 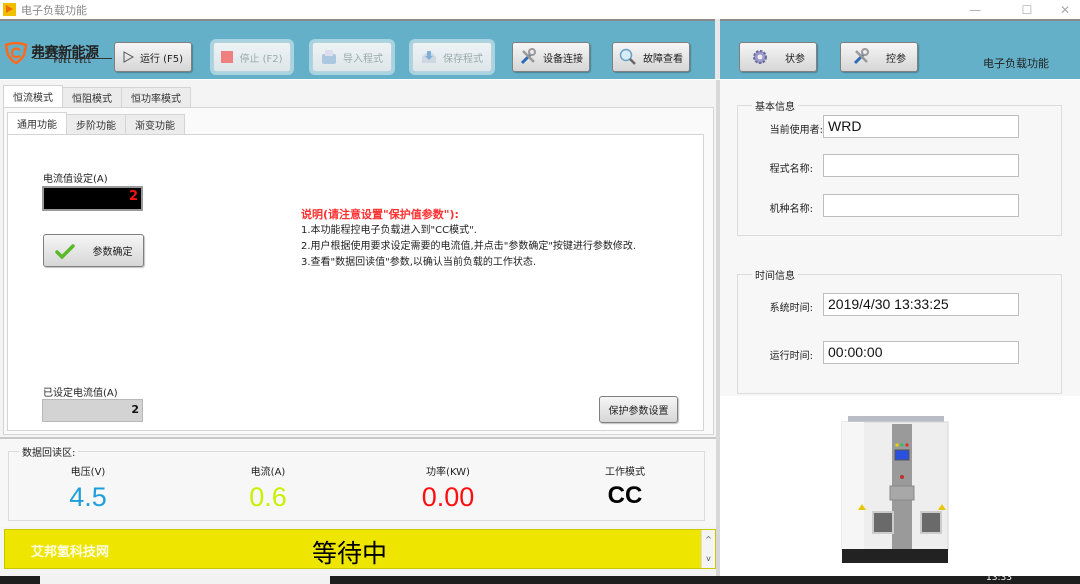 I want to click on shield-logo-icon, so click(x=16, y=53).